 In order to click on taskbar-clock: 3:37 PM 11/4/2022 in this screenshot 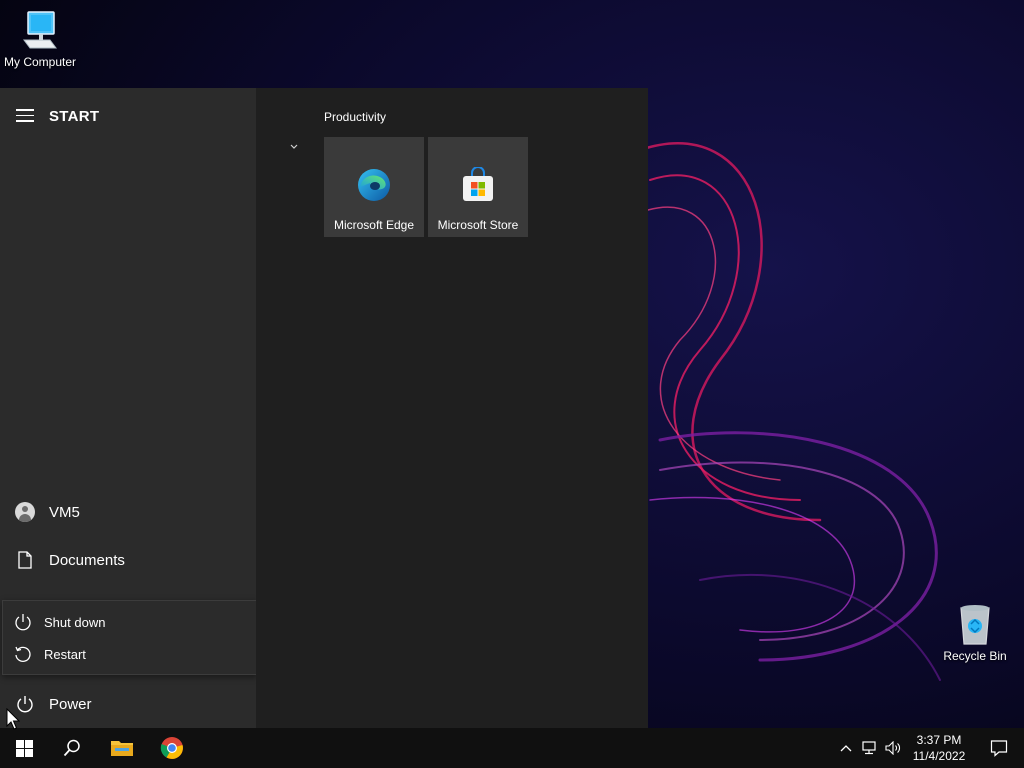, I will do `click(939, 748)`.